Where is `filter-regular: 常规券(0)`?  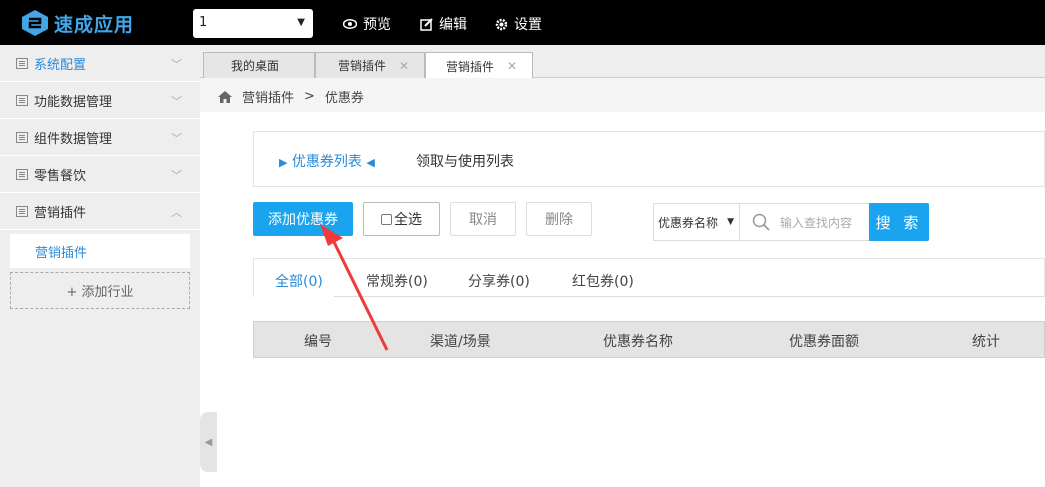
filter-regular: 常规券(0) is located at coordinates (397, 281).